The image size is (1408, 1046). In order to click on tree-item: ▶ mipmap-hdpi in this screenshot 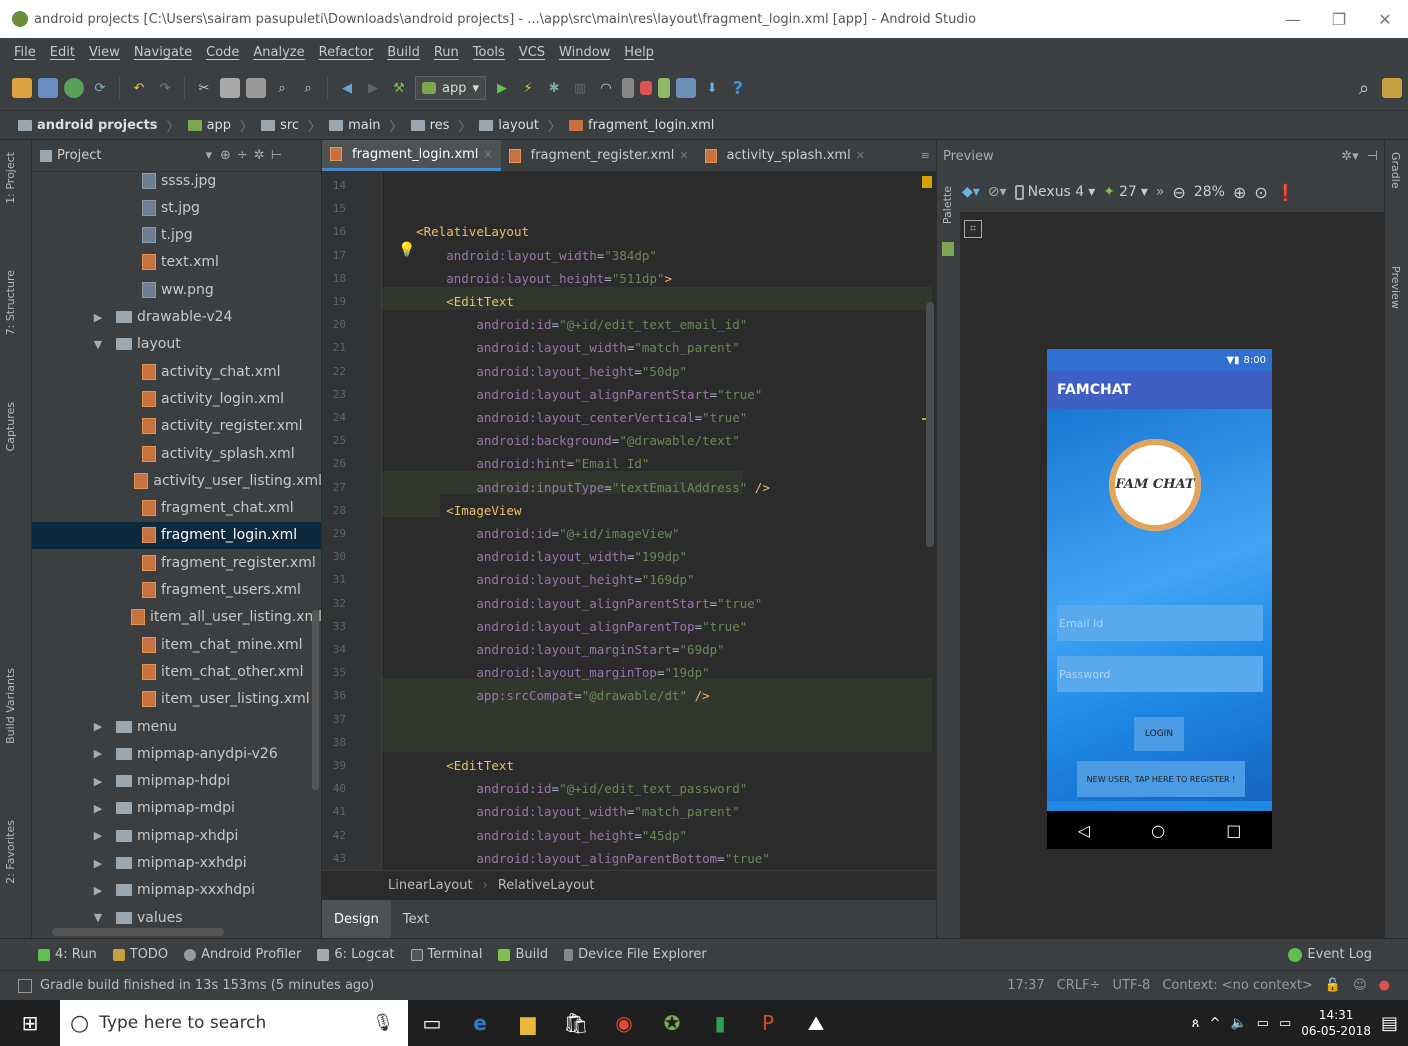, I will do `click(176, 781)`.